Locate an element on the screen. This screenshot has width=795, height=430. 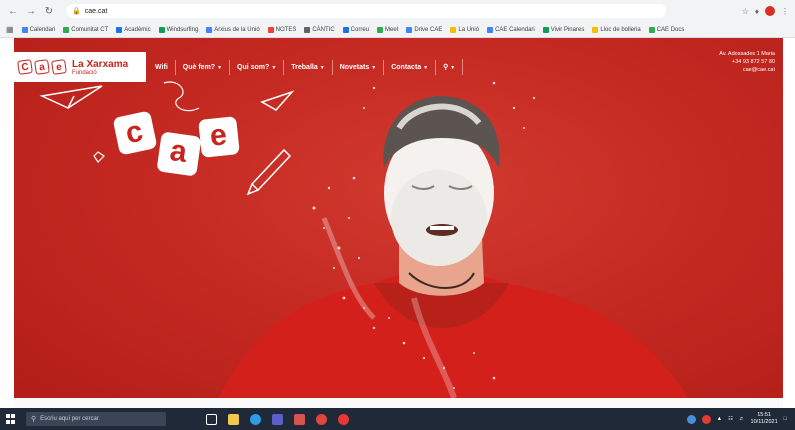
bookmark-item: Drive CAE is located at coordinates (424, 29).